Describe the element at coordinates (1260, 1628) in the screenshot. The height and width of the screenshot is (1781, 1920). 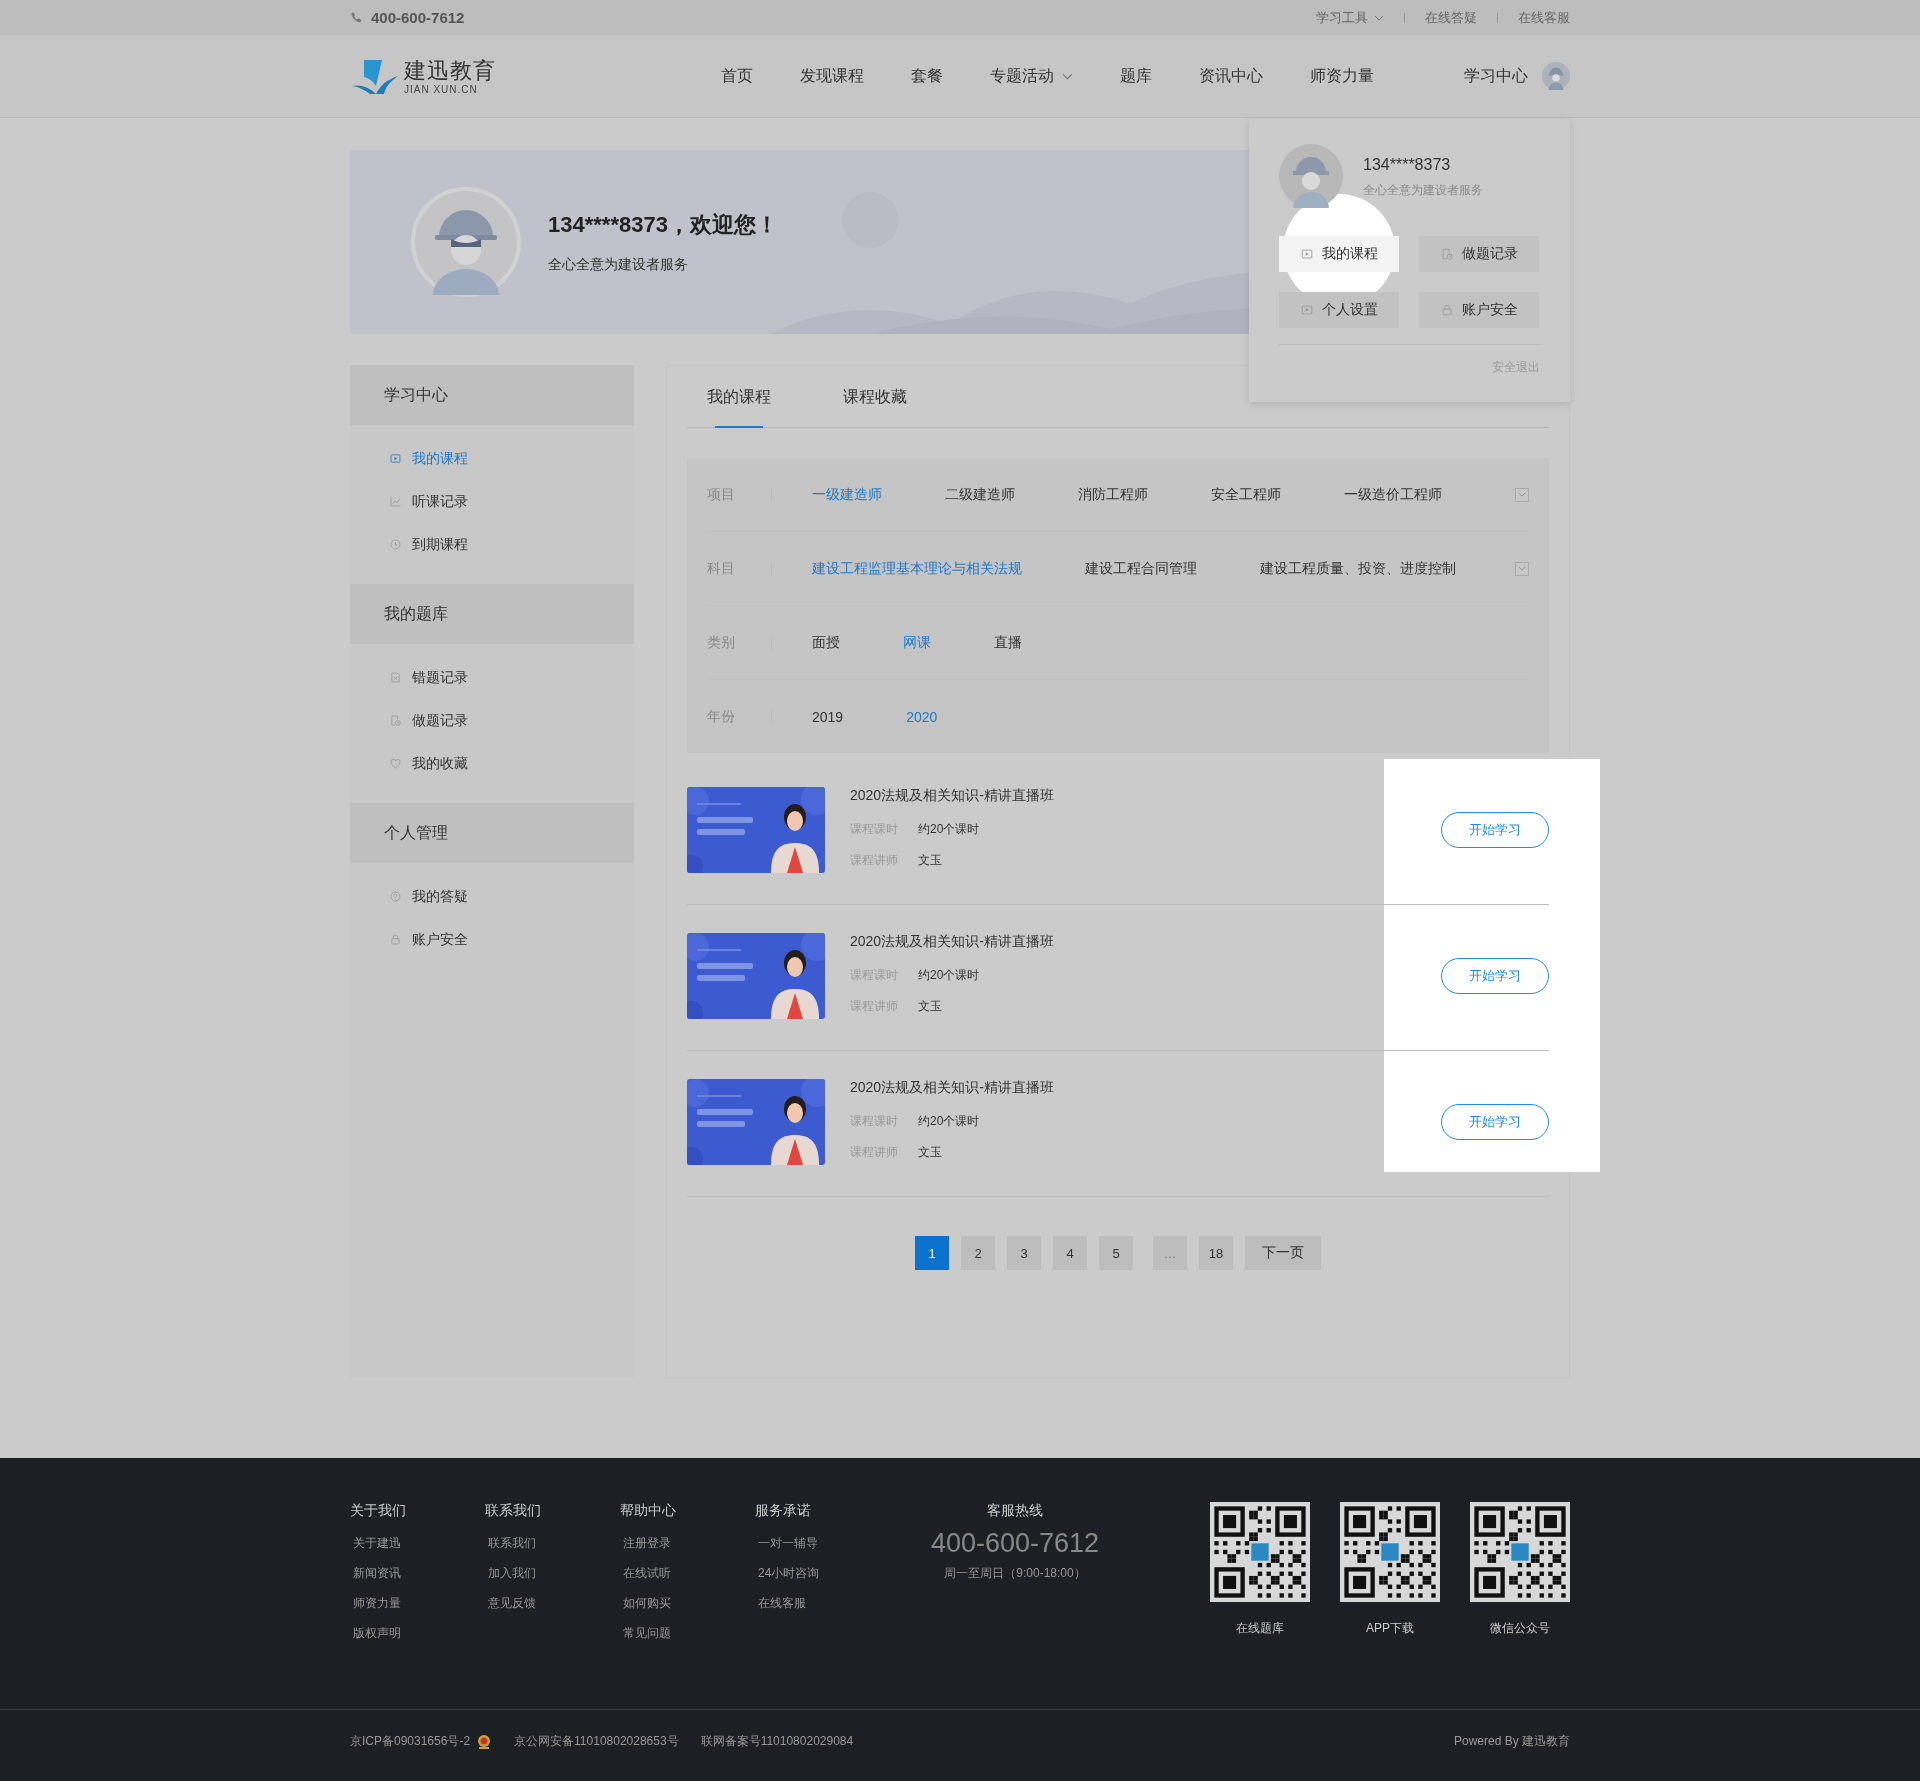
I see `qr-label: 在线题库` at that location.